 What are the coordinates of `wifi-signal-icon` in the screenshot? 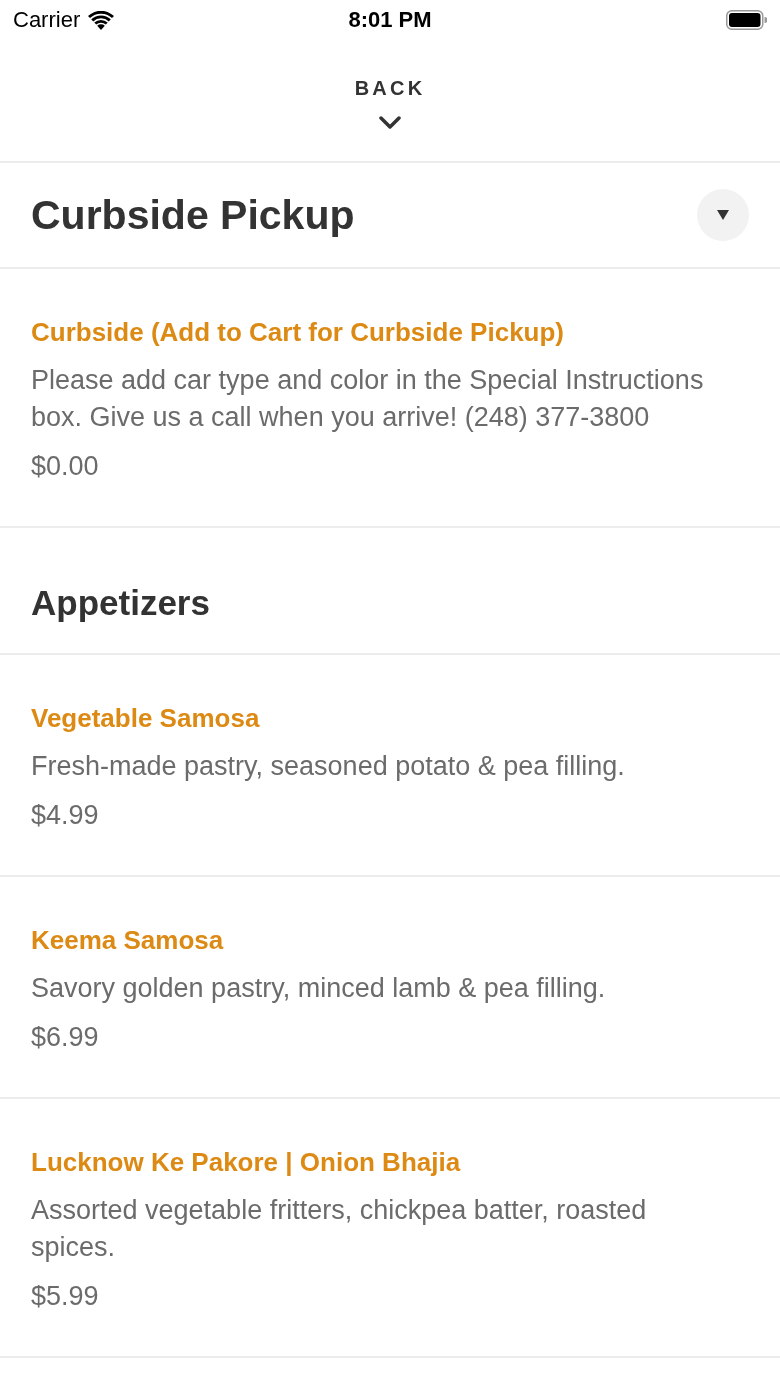 It's located at (101, 20).